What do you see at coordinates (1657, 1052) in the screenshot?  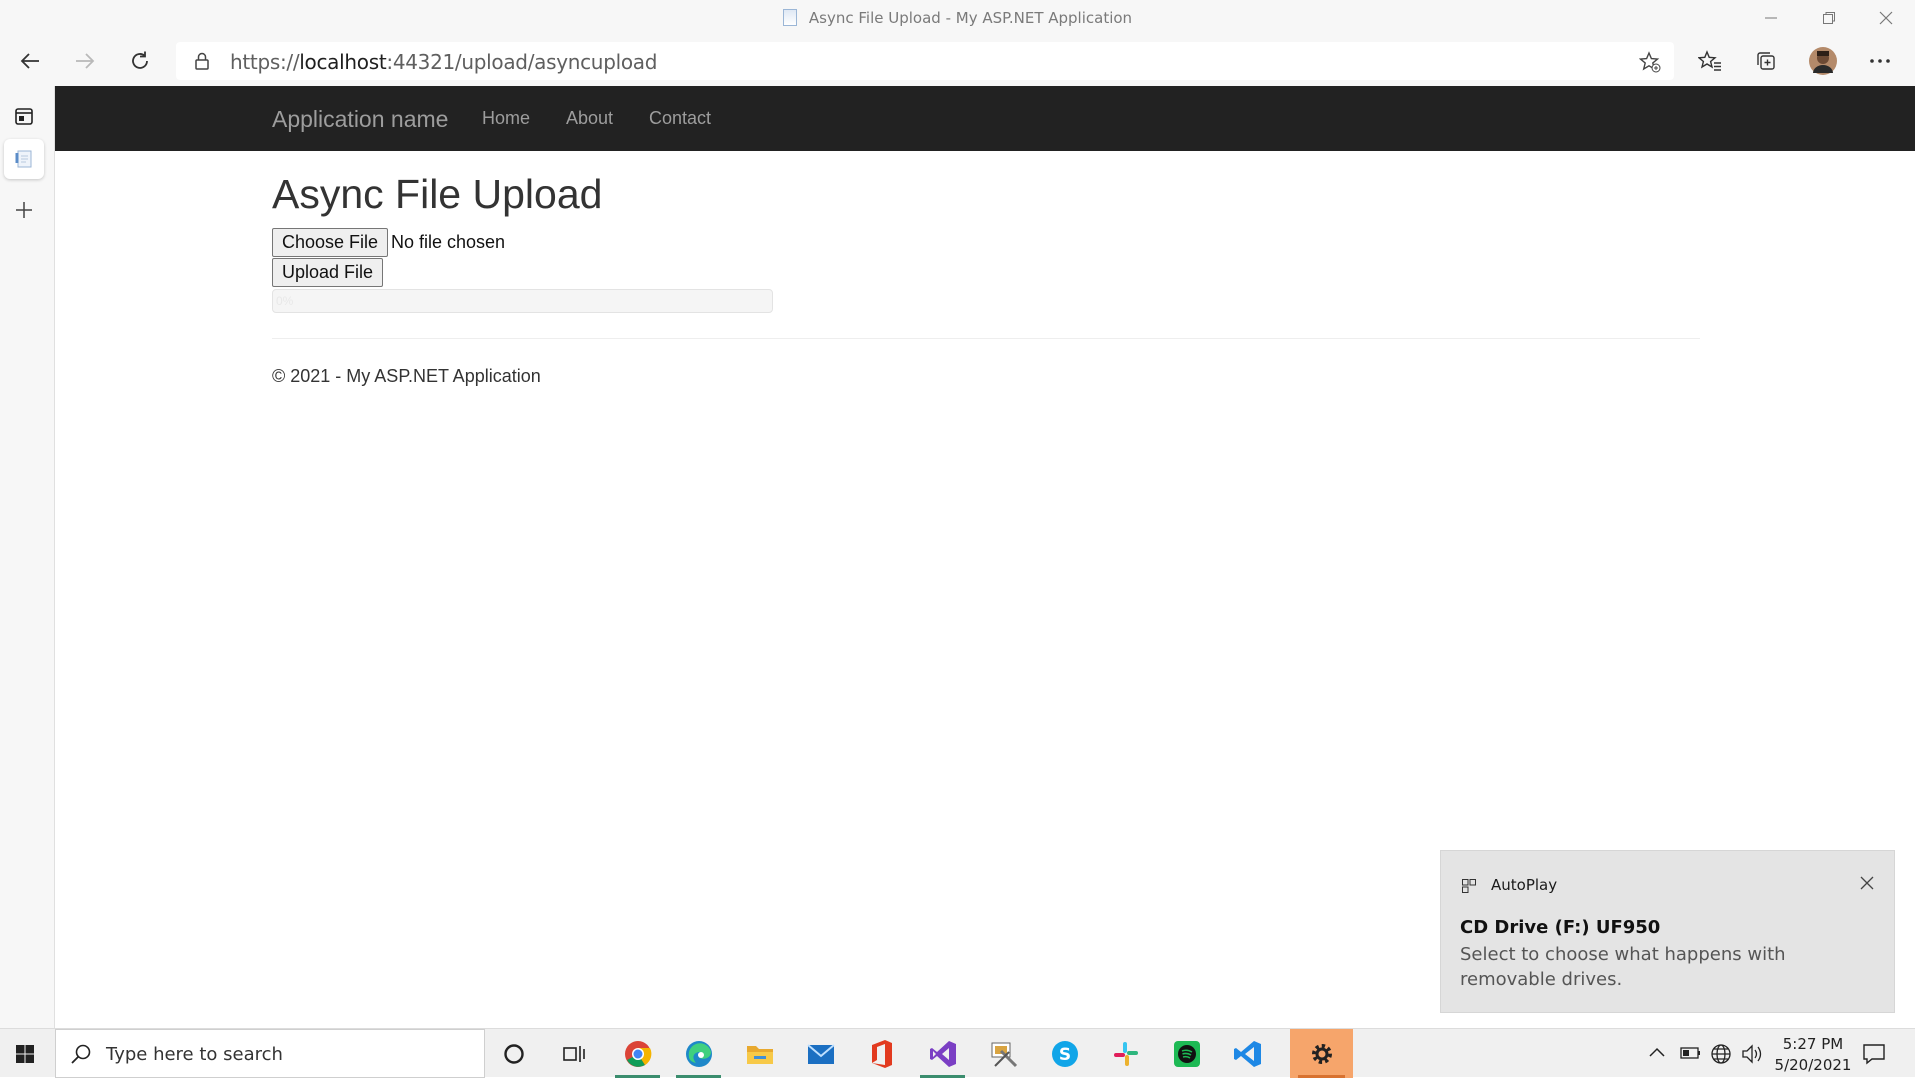 I see `chevron-up-icon` at bounding box center [1657, 1052].